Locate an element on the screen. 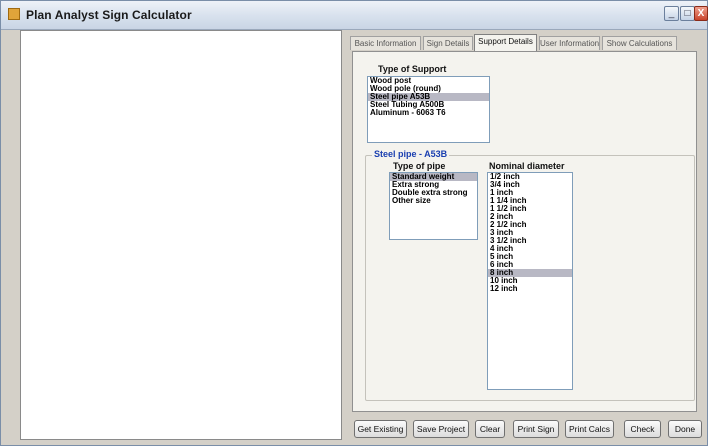 The height and width of the screenshot is (446, 708). maximize-button: □ is located at coordinates (687, 13).